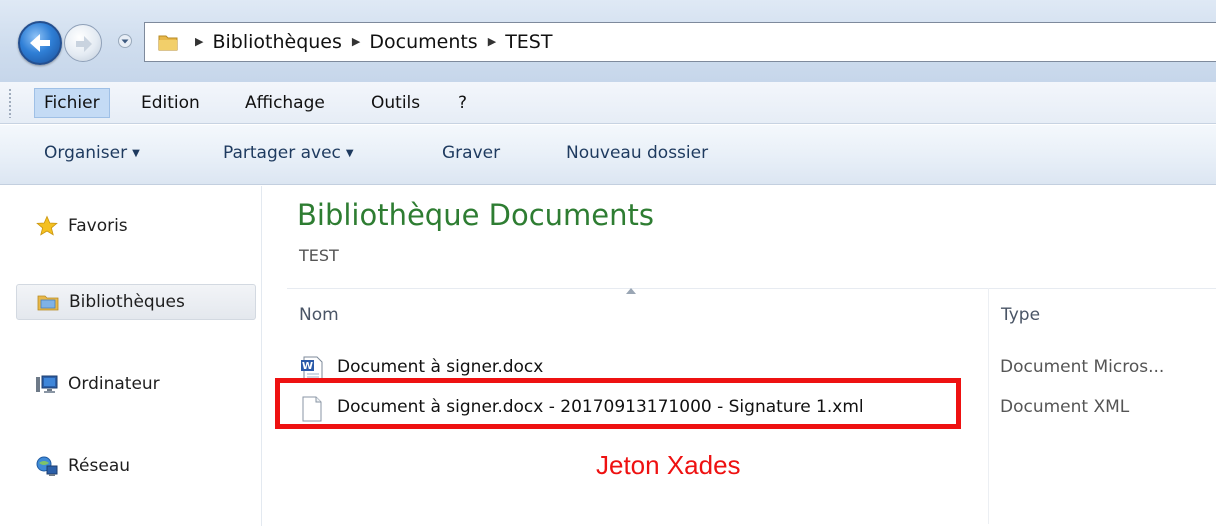  I want to click on menu-bar: Fichier Edition Affichage Outils ?, so click(608, 103).